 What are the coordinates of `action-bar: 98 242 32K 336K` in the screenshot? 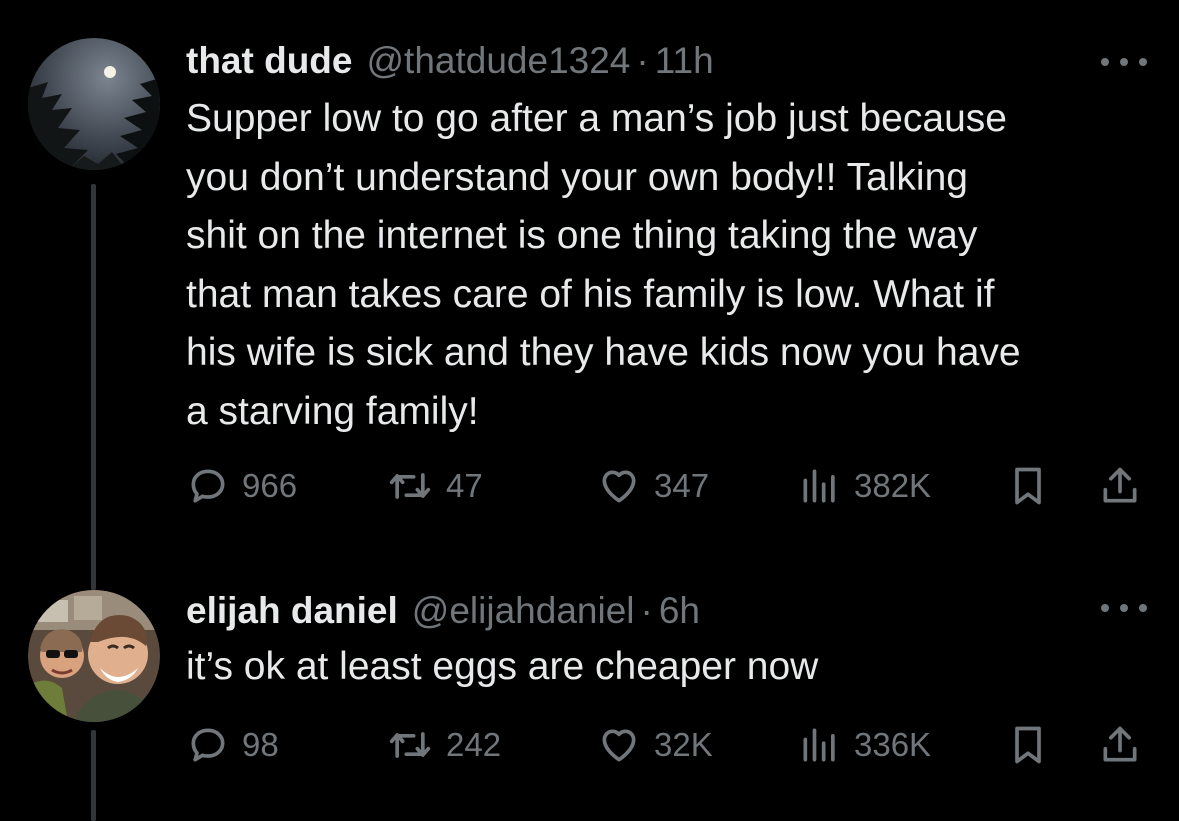 It's located at (666, 745).